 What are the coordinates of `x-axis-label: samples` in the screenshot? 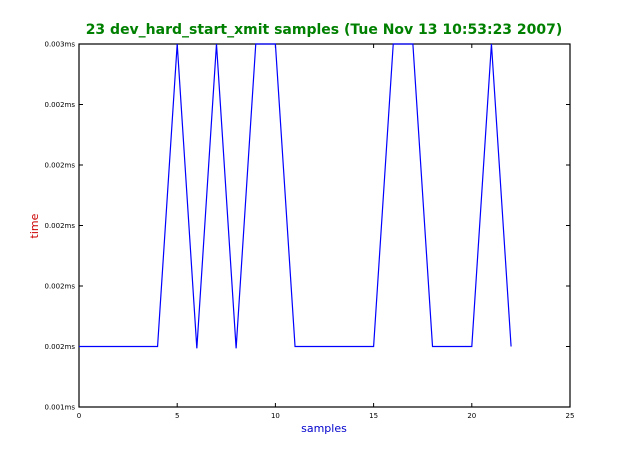 It's located at (324, 428).